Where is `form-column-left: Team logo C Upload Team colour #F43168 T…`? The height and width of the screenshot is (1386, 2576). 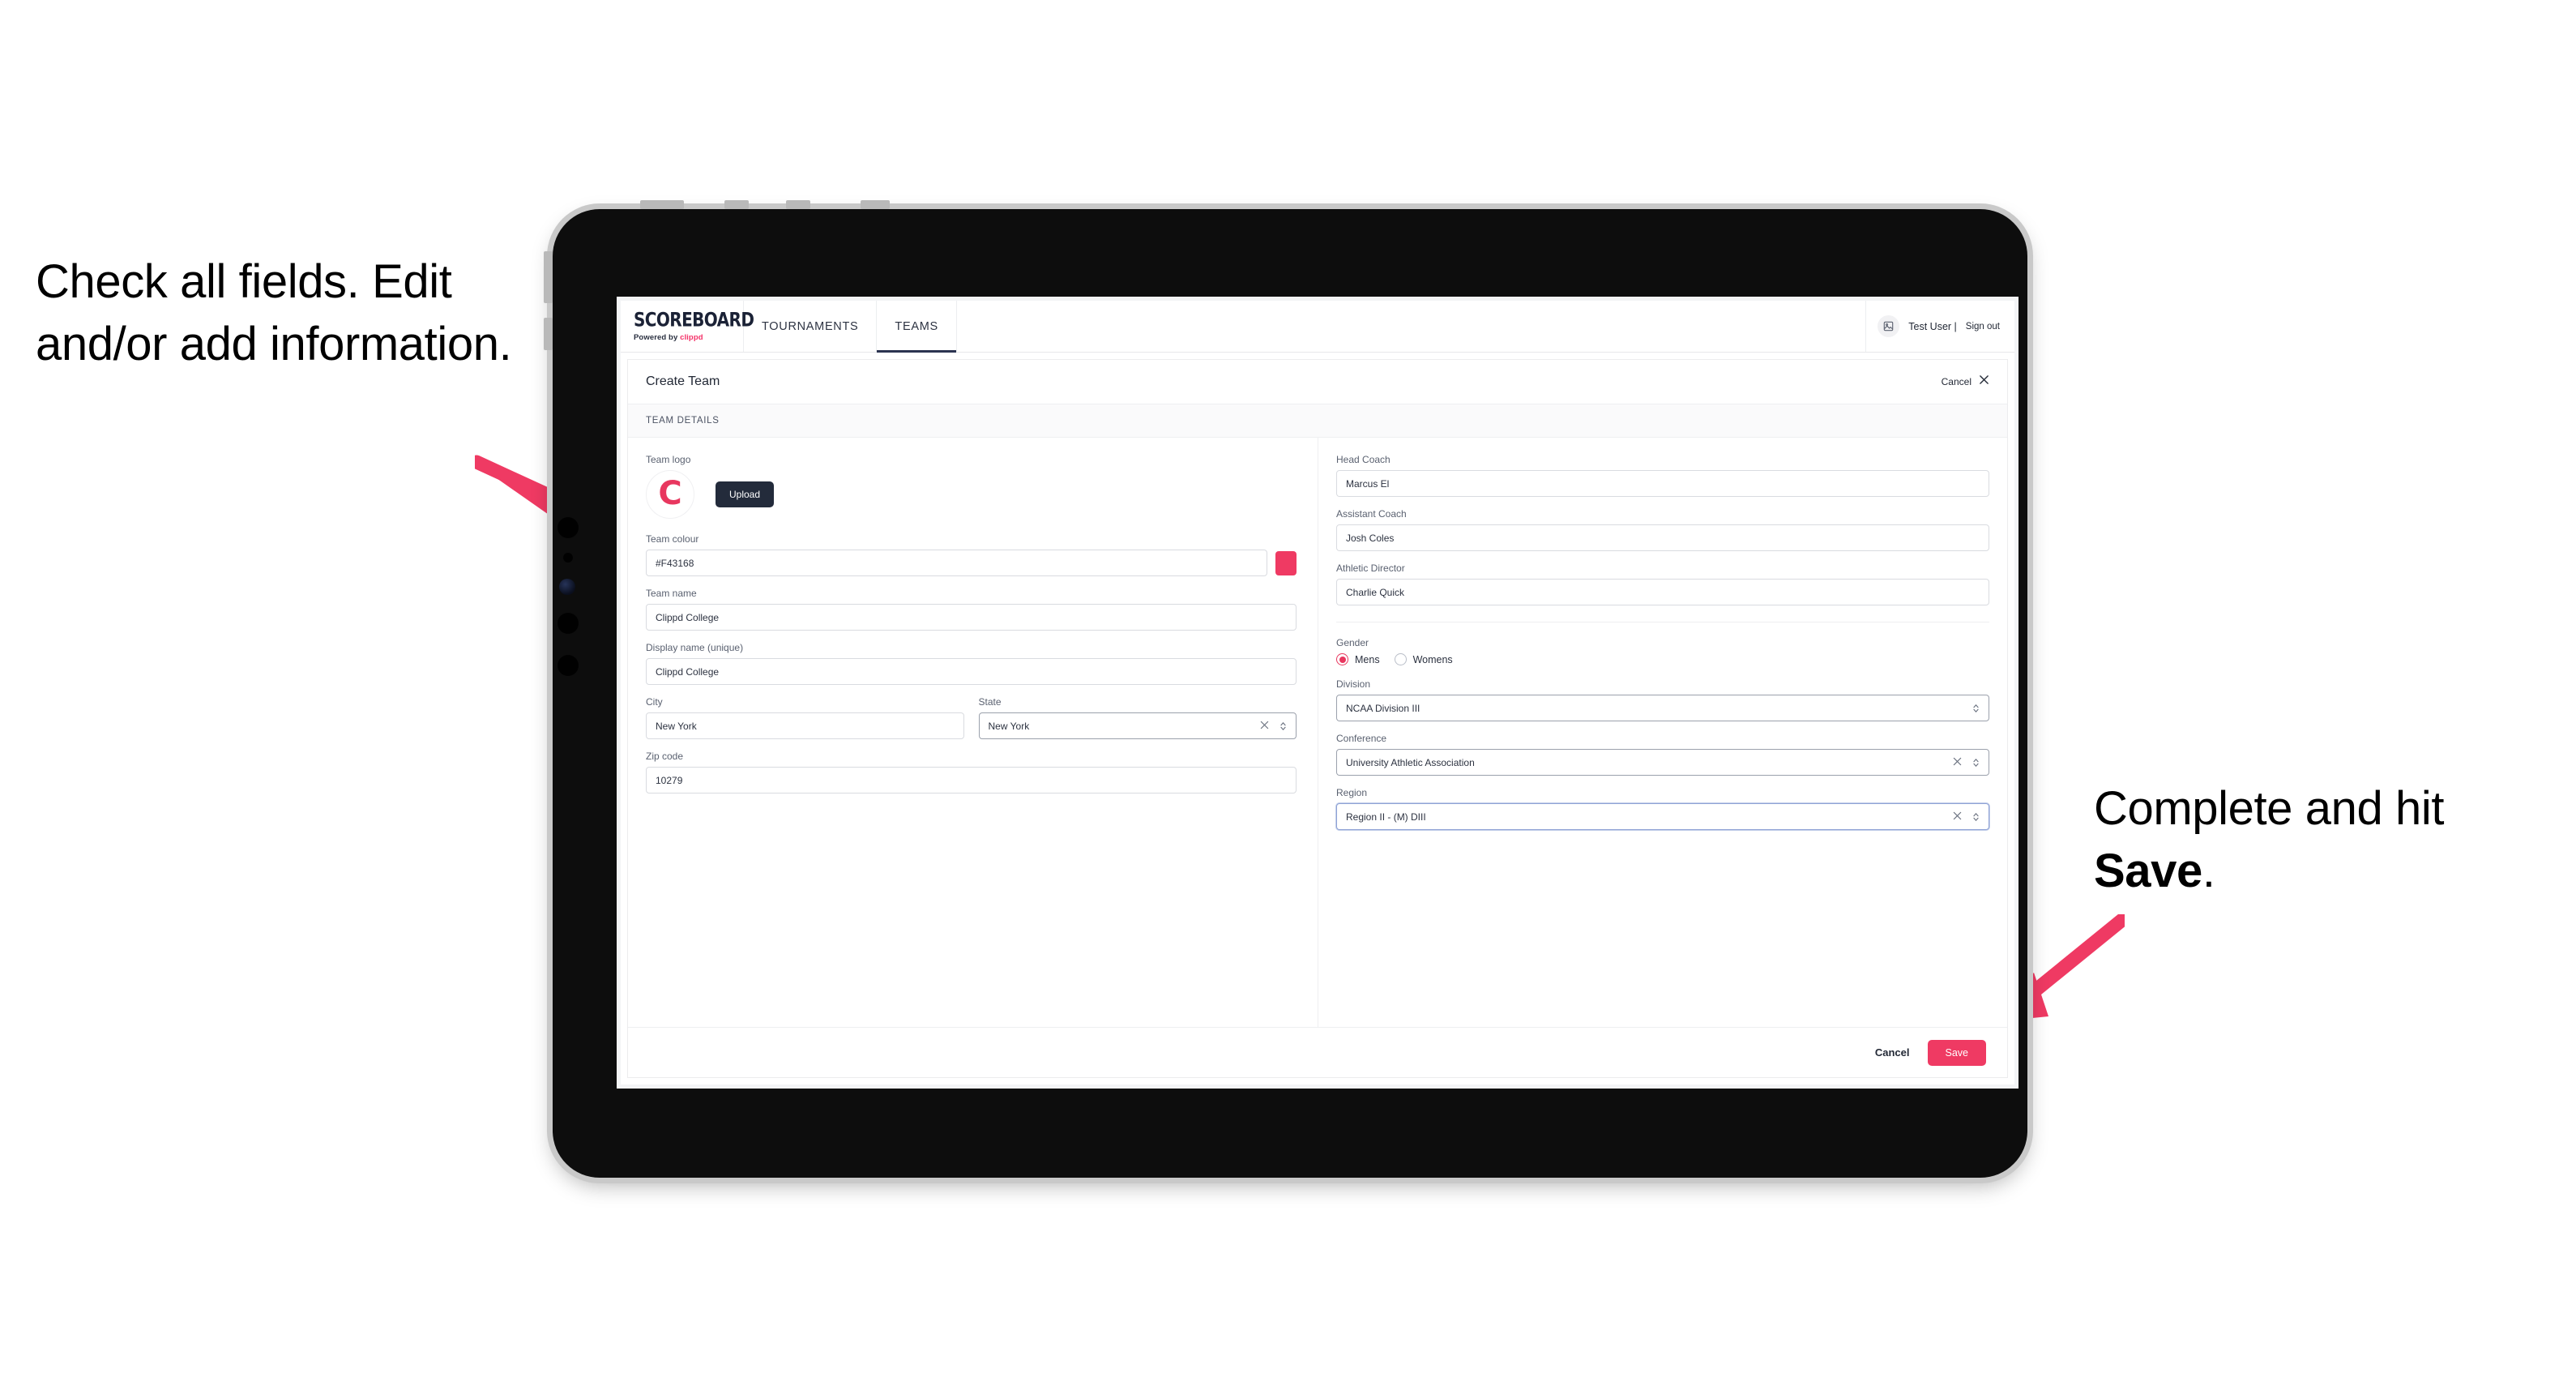
form-column-left: Team logo C Upload Team colour #F43168 T… is located at coordinates (973, 733).